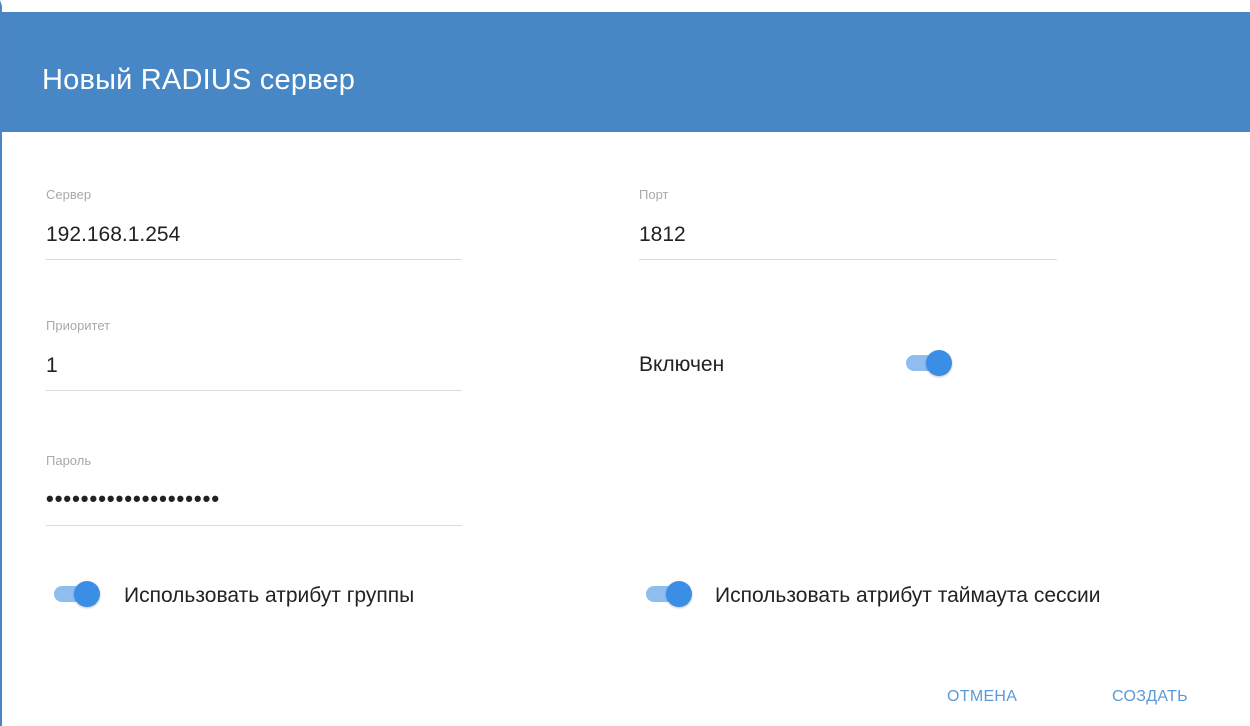 The width and height of the screenshot is (1250, 726). Describe the element at coordinates (254, 525) in the screenshot. I see `password-underline` at that location.